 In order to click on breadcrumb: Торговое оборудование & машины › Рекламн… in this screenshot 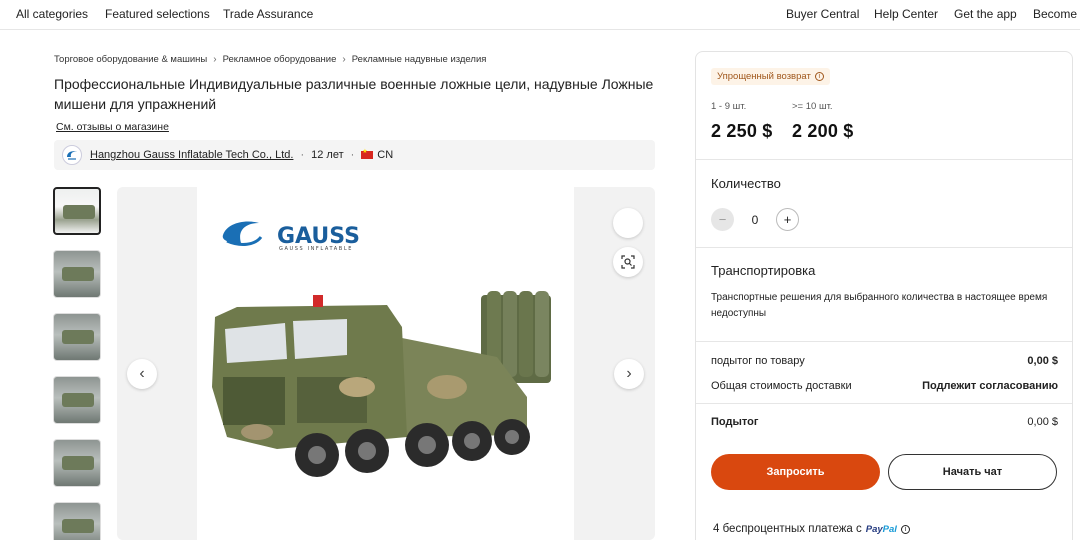, I will do `click(270, 59)`.